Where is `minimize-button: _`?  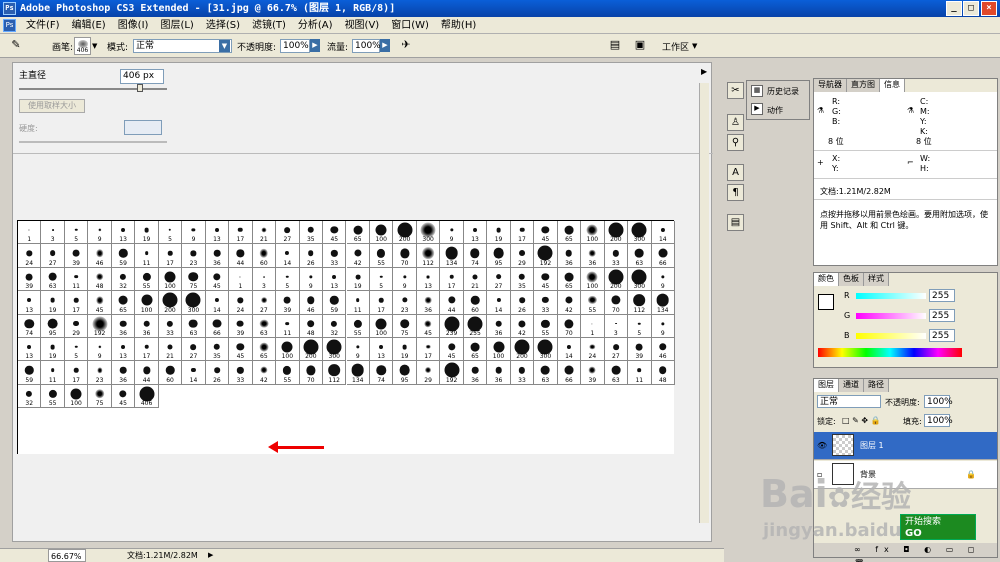
minimize-button: _ is located at coordinates (954, 8).